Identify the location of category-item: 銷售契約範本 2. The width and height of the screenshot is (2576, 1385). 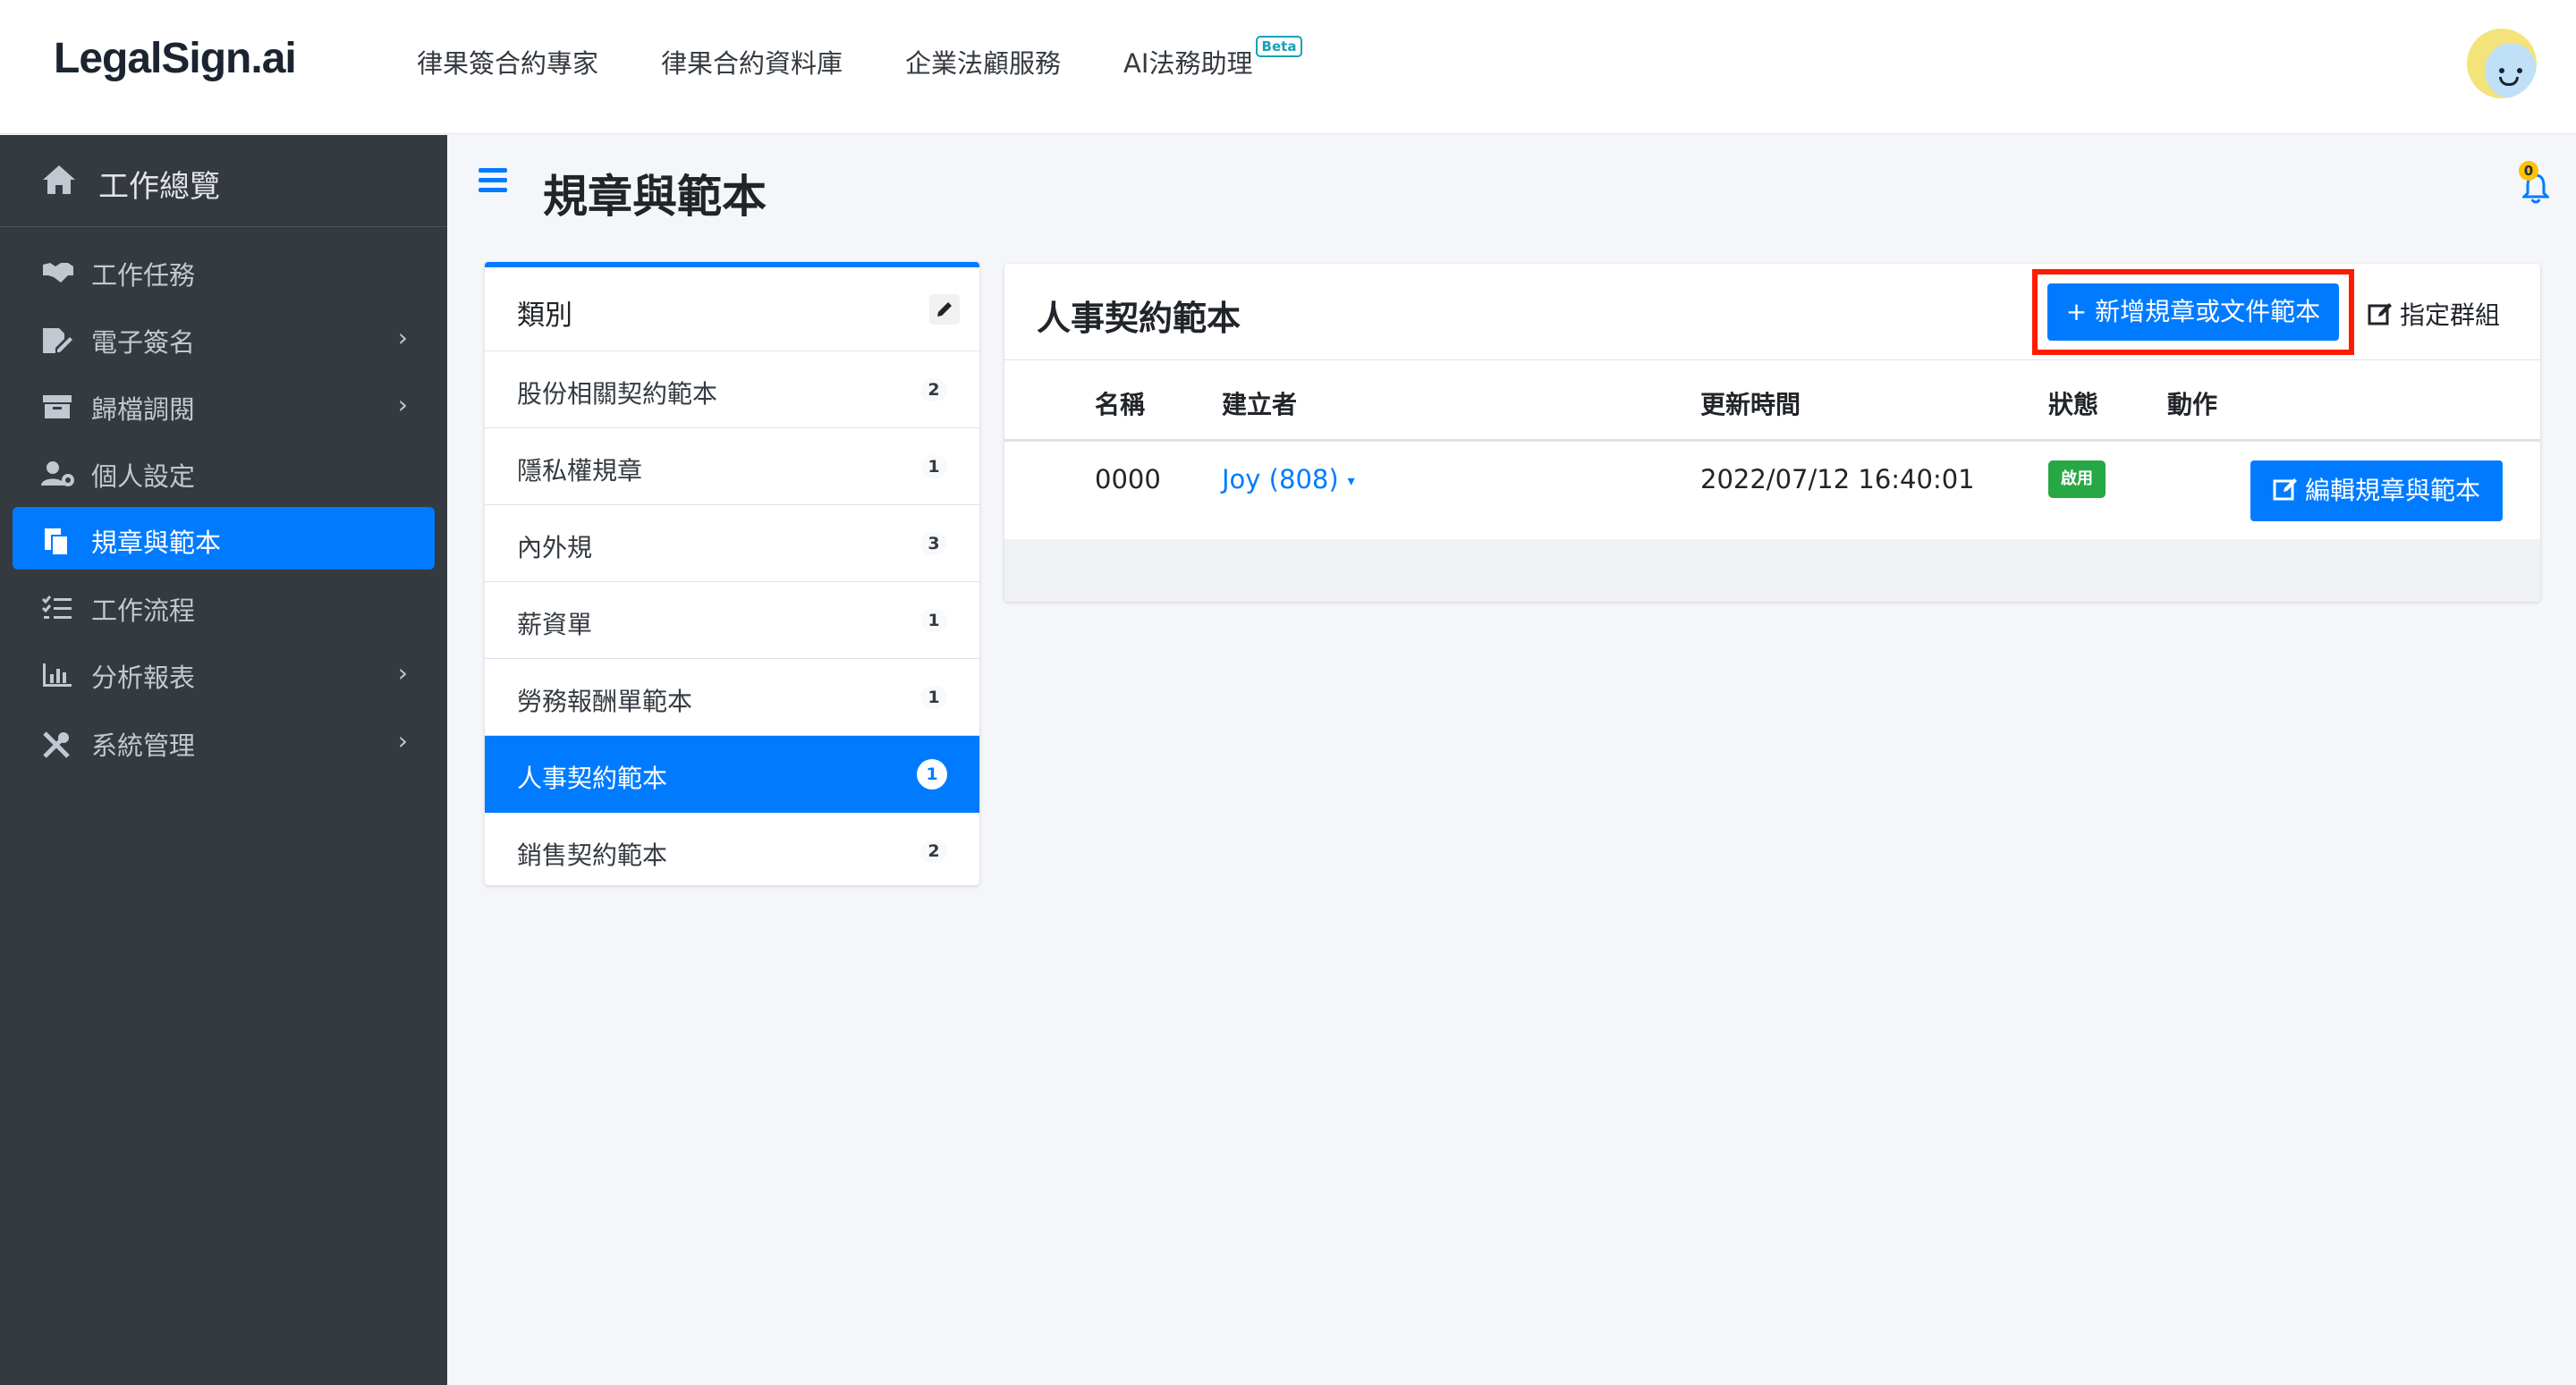
(732, 849).